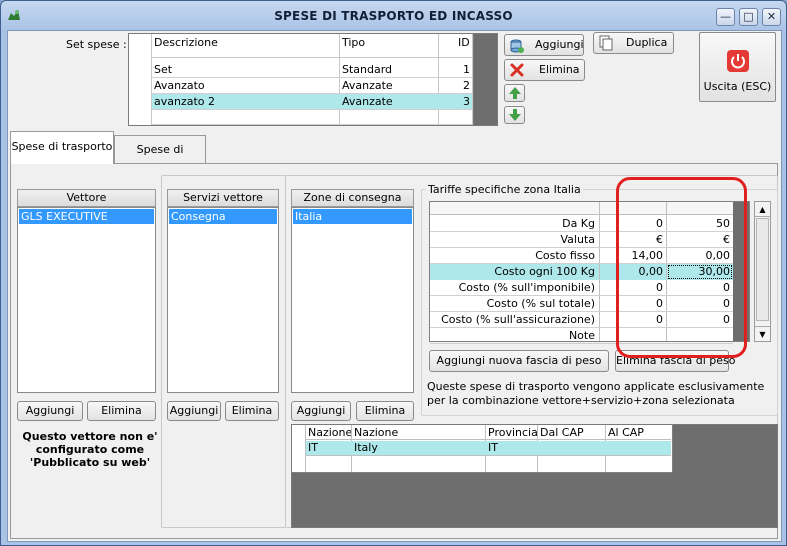  I want to click on move-up-button, so click(514, 93).